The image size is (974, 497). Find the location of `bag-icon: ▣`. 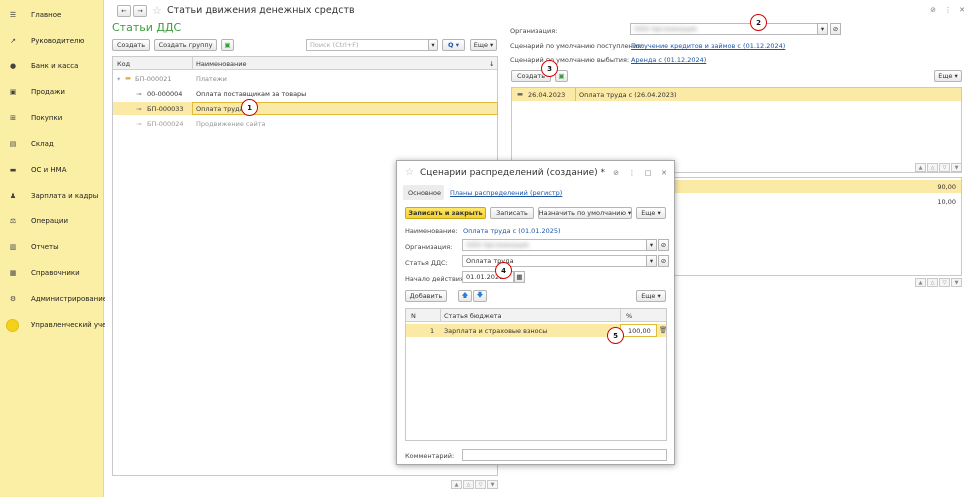

bag-icon: ▣ is located at coordinates (13, 92).